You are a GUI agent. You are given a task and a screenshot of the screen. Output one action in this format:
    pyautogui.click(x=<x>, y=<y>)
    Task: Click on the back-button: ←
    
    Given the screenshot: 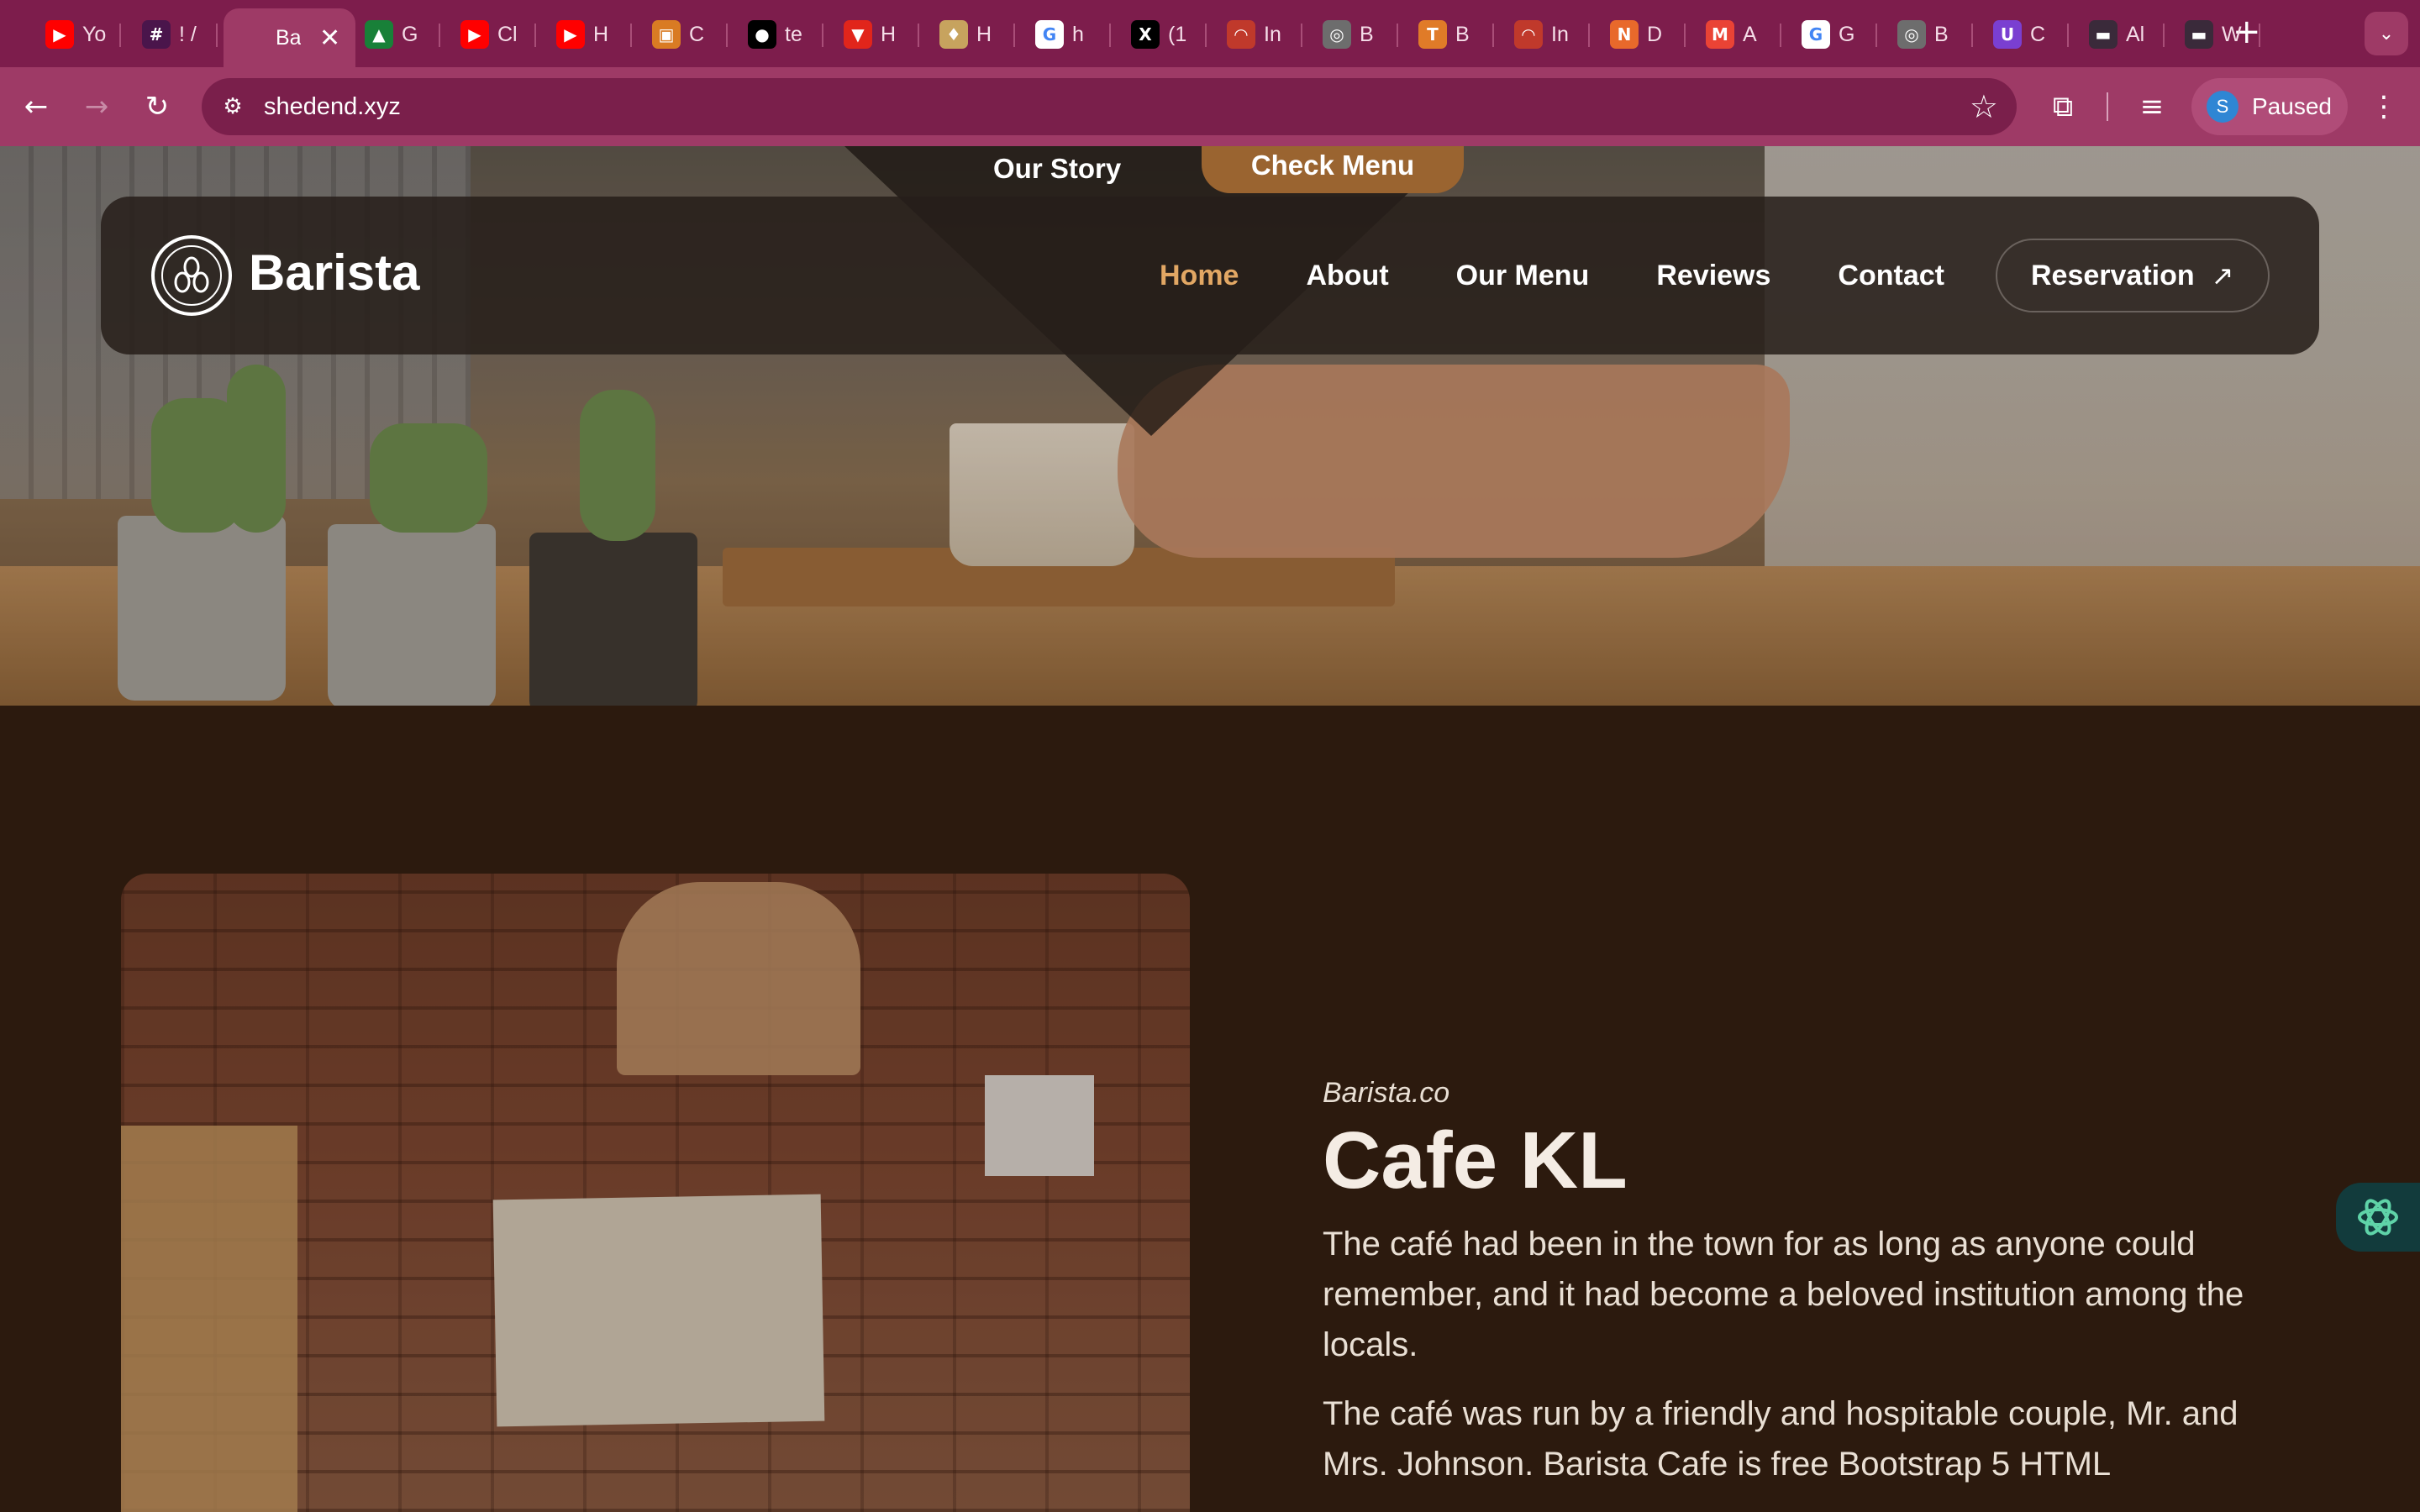 What is the action you would take?
    pyautogui.click(x=36, y=107)
    